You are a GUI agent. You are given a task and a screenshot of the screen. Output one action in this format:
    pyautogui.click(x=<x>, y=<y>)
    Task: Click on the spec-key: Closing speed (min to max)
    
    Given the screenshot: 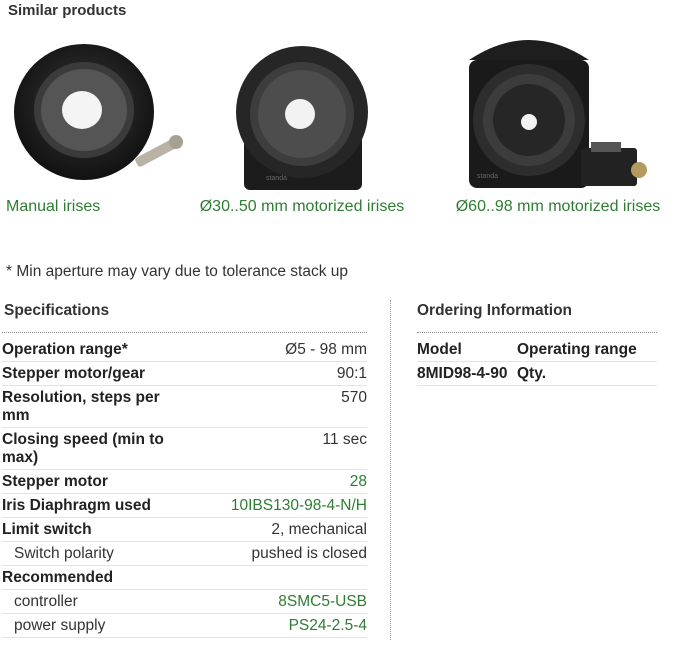 What is the action you would take?
    pyautogui.click(x=92, y=448)
    